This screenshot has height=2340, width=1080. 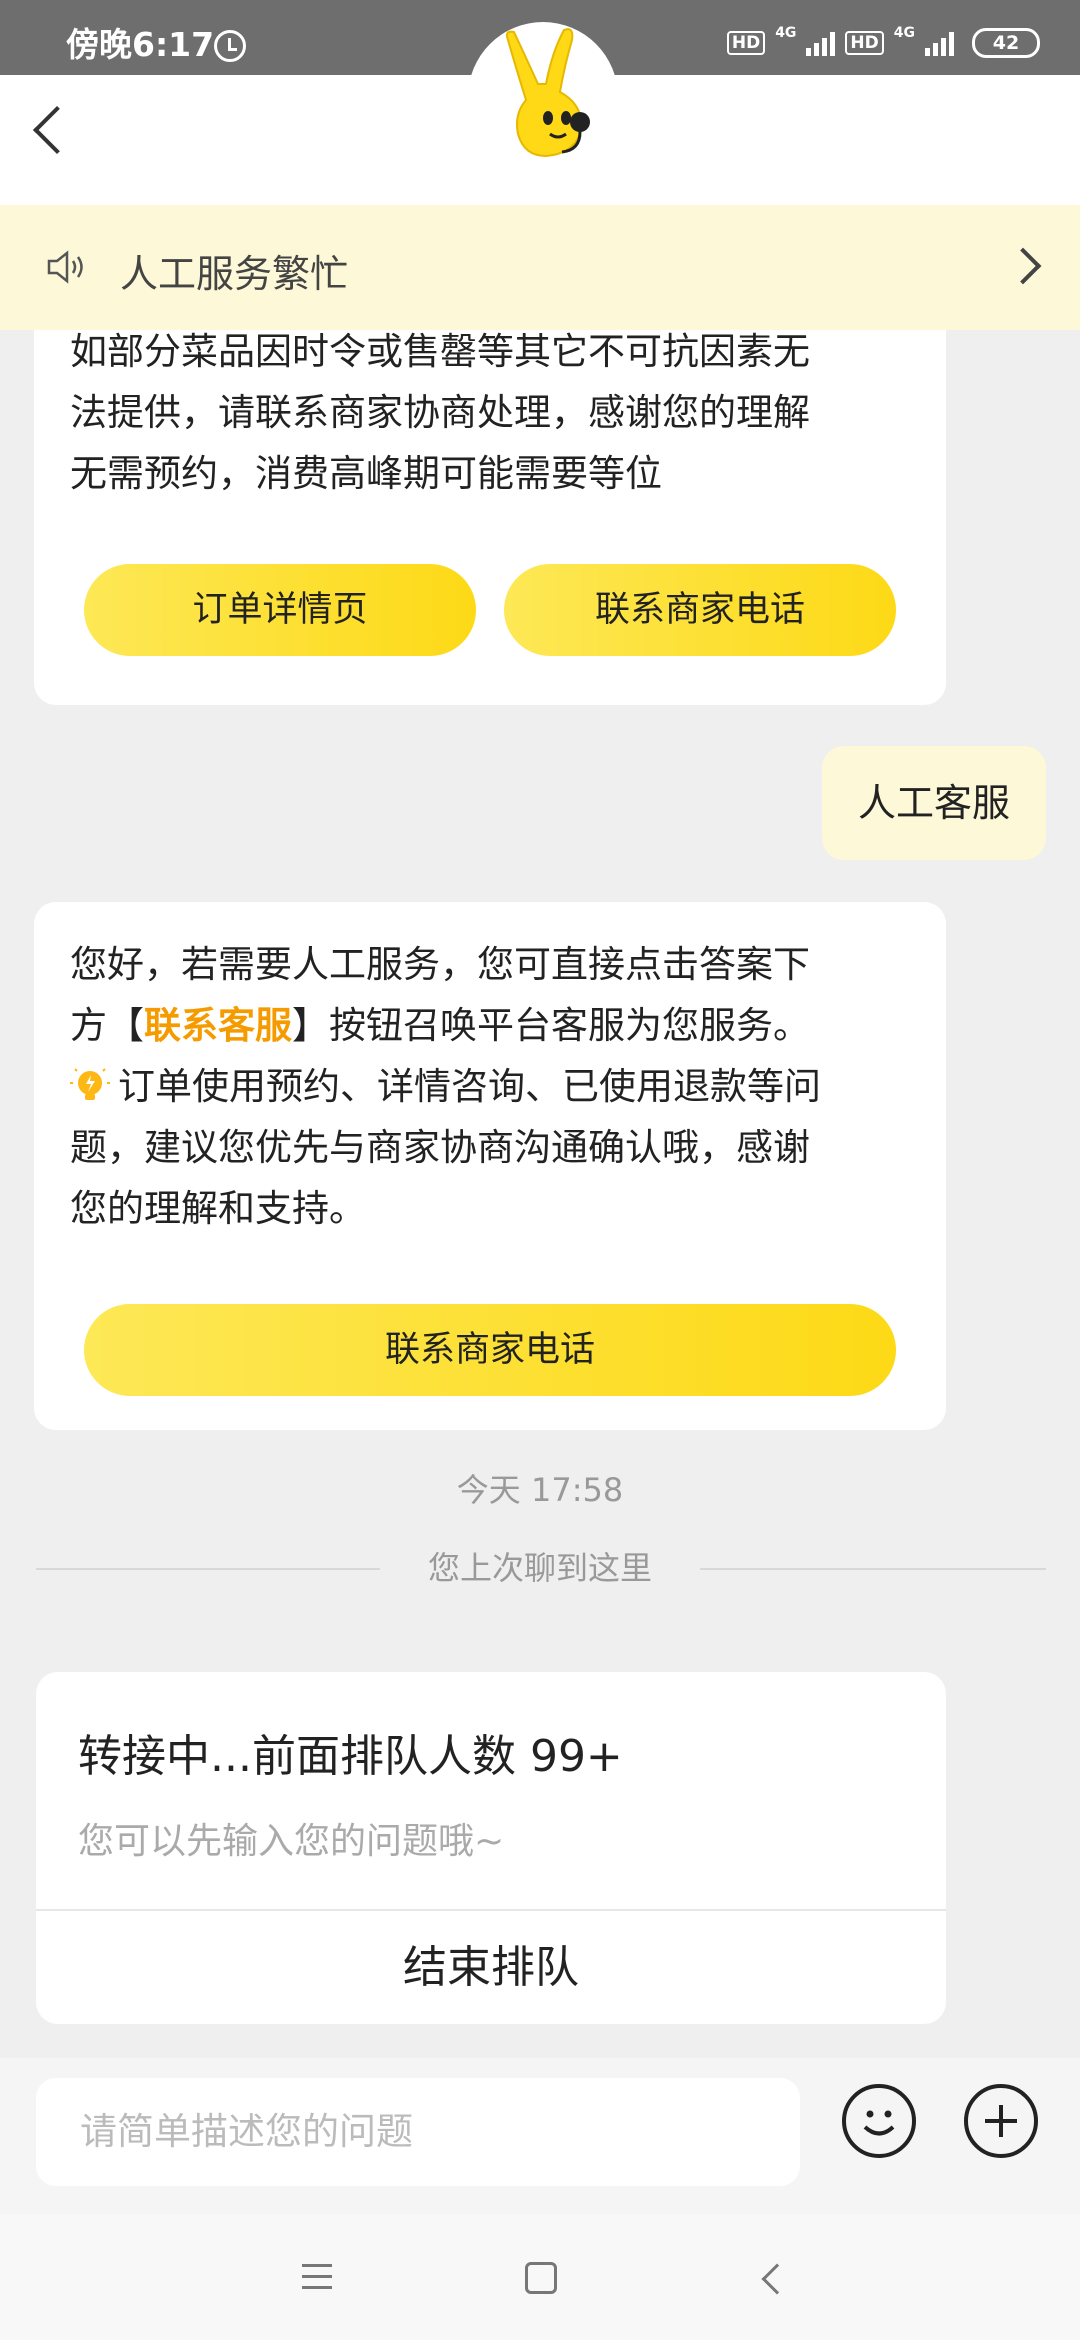 I want to click on end-queue-button: 结束排队, so click(x=491, y=1968).